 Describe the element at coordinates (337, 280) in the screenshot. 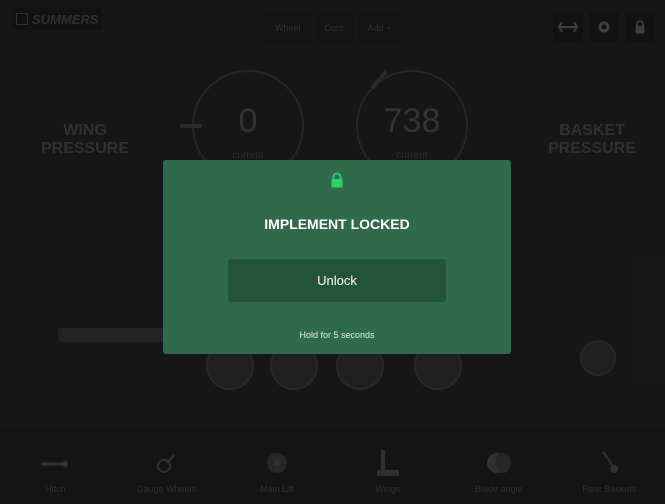

I see `unlock-button: Unlock` at that location.